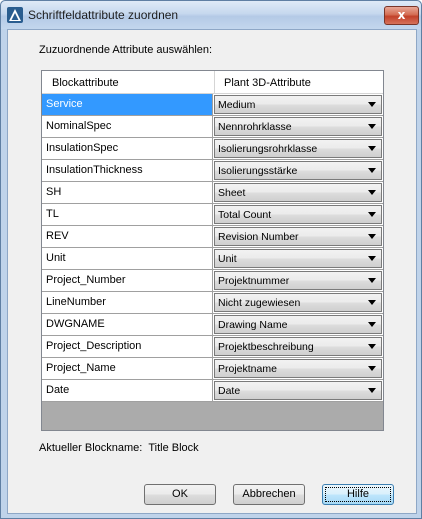 The width and height of the screenshot is (422, 519). I want to click on table-row: Service Medium, so click(212, 105).